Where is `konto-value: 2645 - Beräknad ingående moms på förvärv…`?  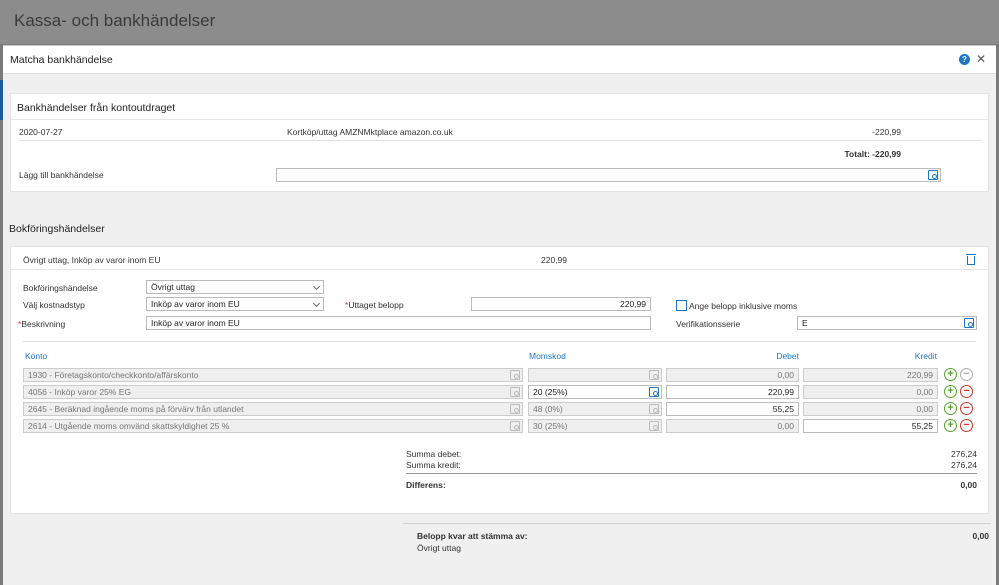 konto-value: 2645 - Beräknad ingående moms på förvärv… is located at coordinates (136, 409).